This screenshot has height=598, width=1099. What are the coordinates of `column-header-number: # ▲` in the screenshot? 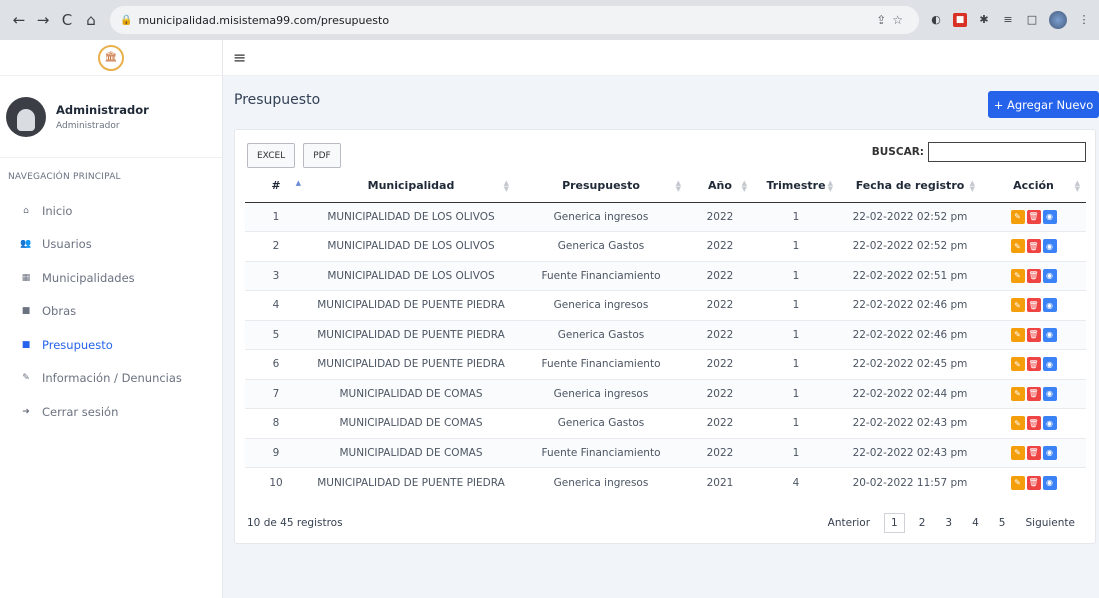 It's located at (276, 186).